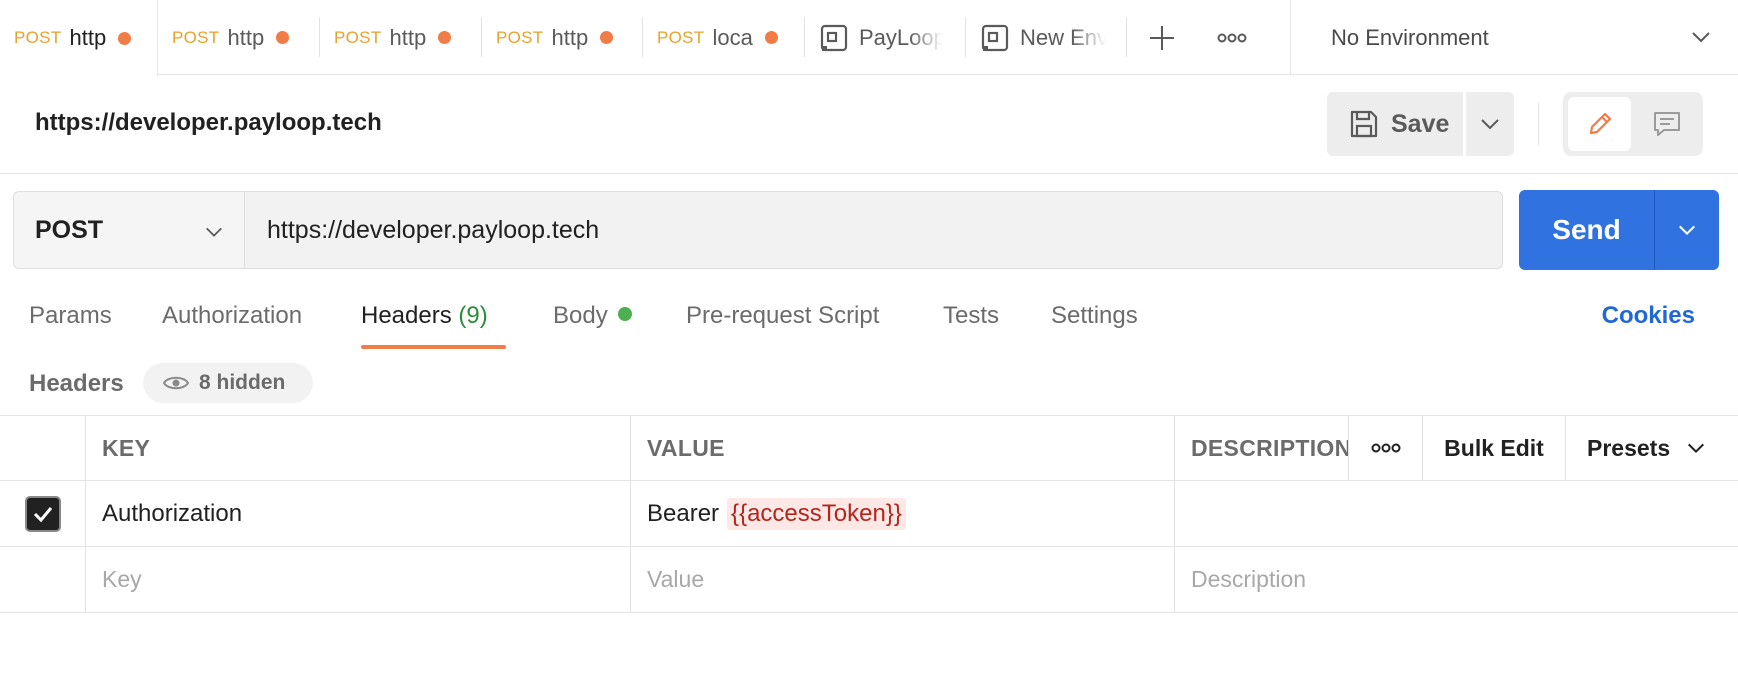  Describe the element at coordinates (1420, 123) in the screenshot. I see `save-label: Save` at that location.